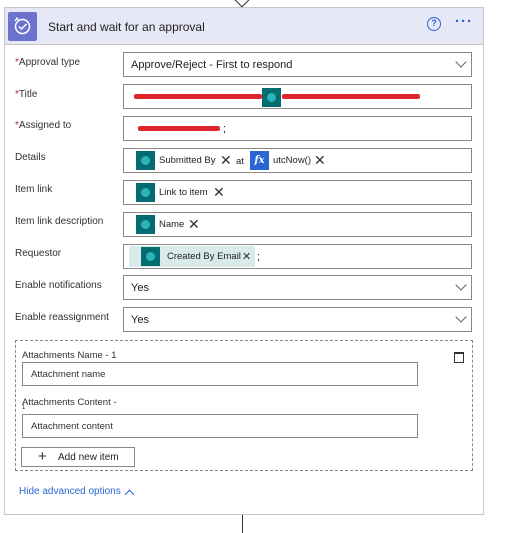 The image size is (508, 533). I want to click on item-link-description-label: Item link description, so click(59, 221).